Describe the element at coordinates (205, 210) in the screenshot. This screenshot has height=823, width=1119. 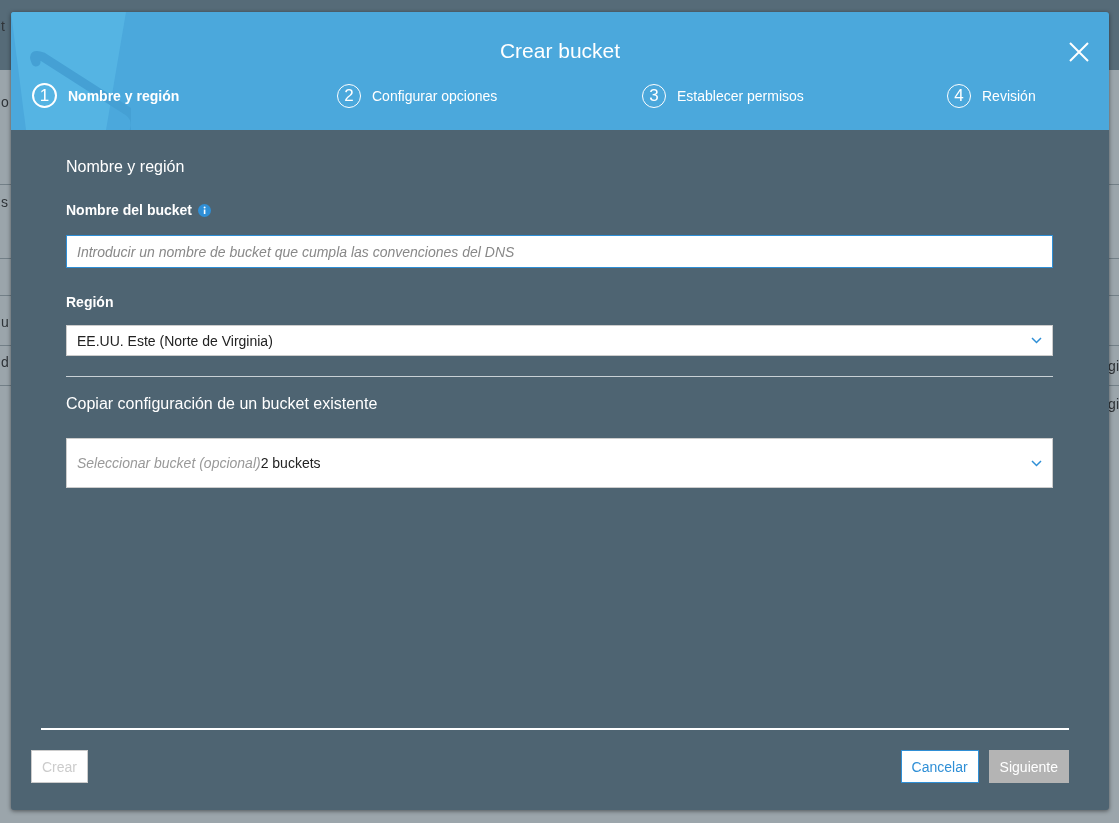
I see `info-icon` at that location.